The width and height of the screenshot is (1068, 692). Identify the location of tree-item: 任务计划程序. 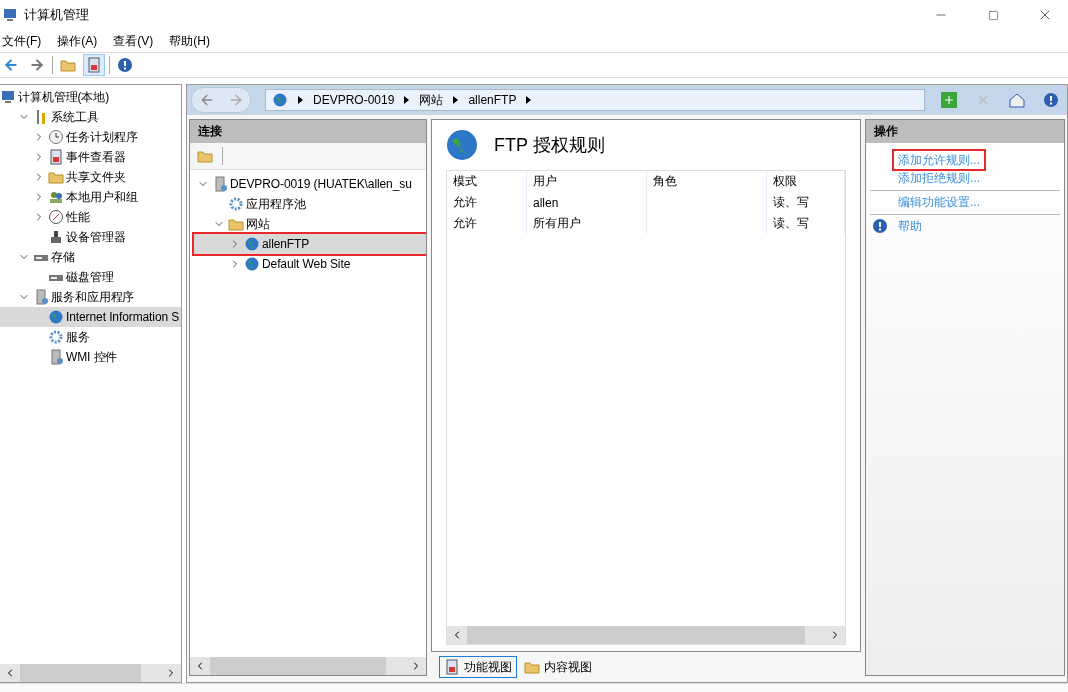
(90, 137).